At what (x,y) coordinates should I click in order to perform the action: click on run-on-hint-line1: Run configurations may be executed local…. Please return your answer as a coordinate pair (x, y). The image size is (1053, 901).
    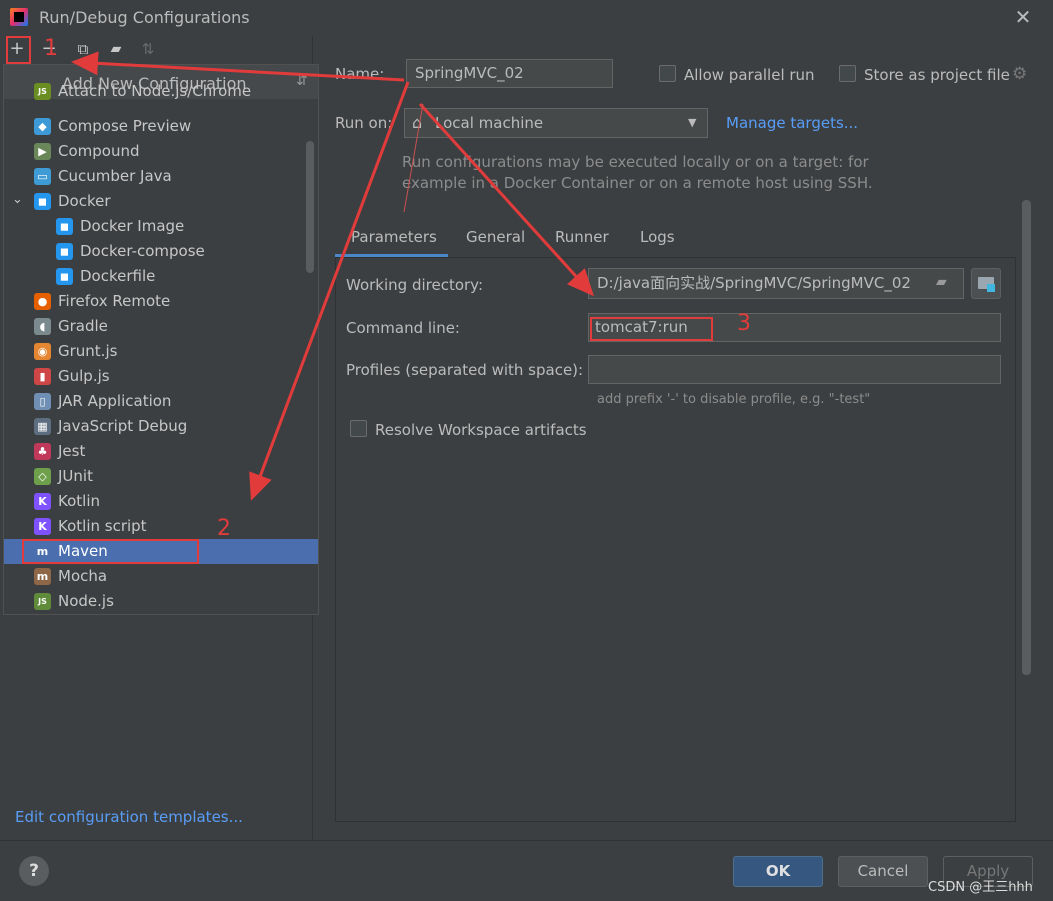
    Looking at the image, I should click on (635, 162).